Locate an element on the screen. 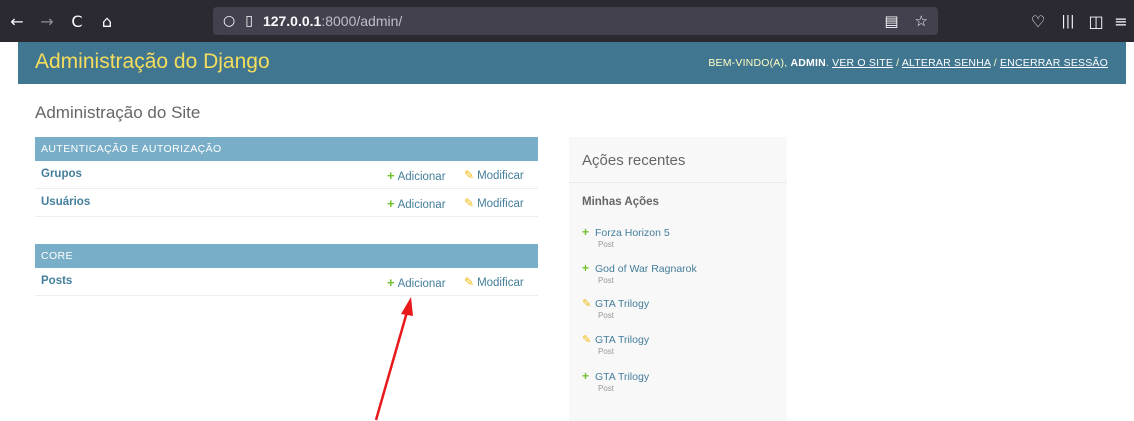  arrow-head is located at coordinates (407, 306).